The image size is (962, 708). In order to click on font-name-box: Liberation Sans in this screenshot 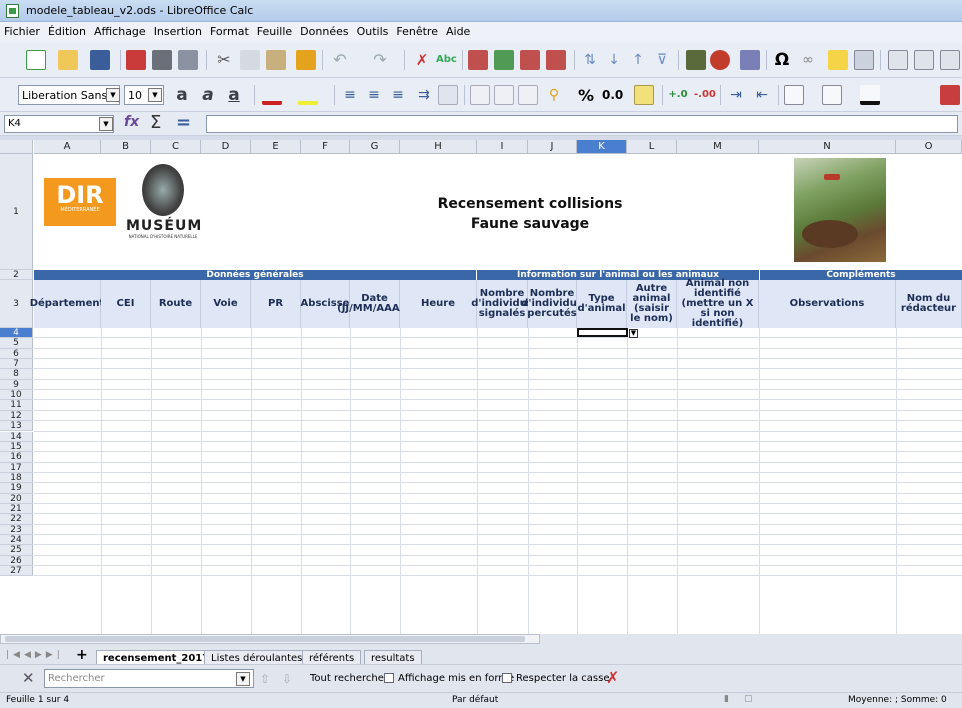, I will do `click(69, 95)`.